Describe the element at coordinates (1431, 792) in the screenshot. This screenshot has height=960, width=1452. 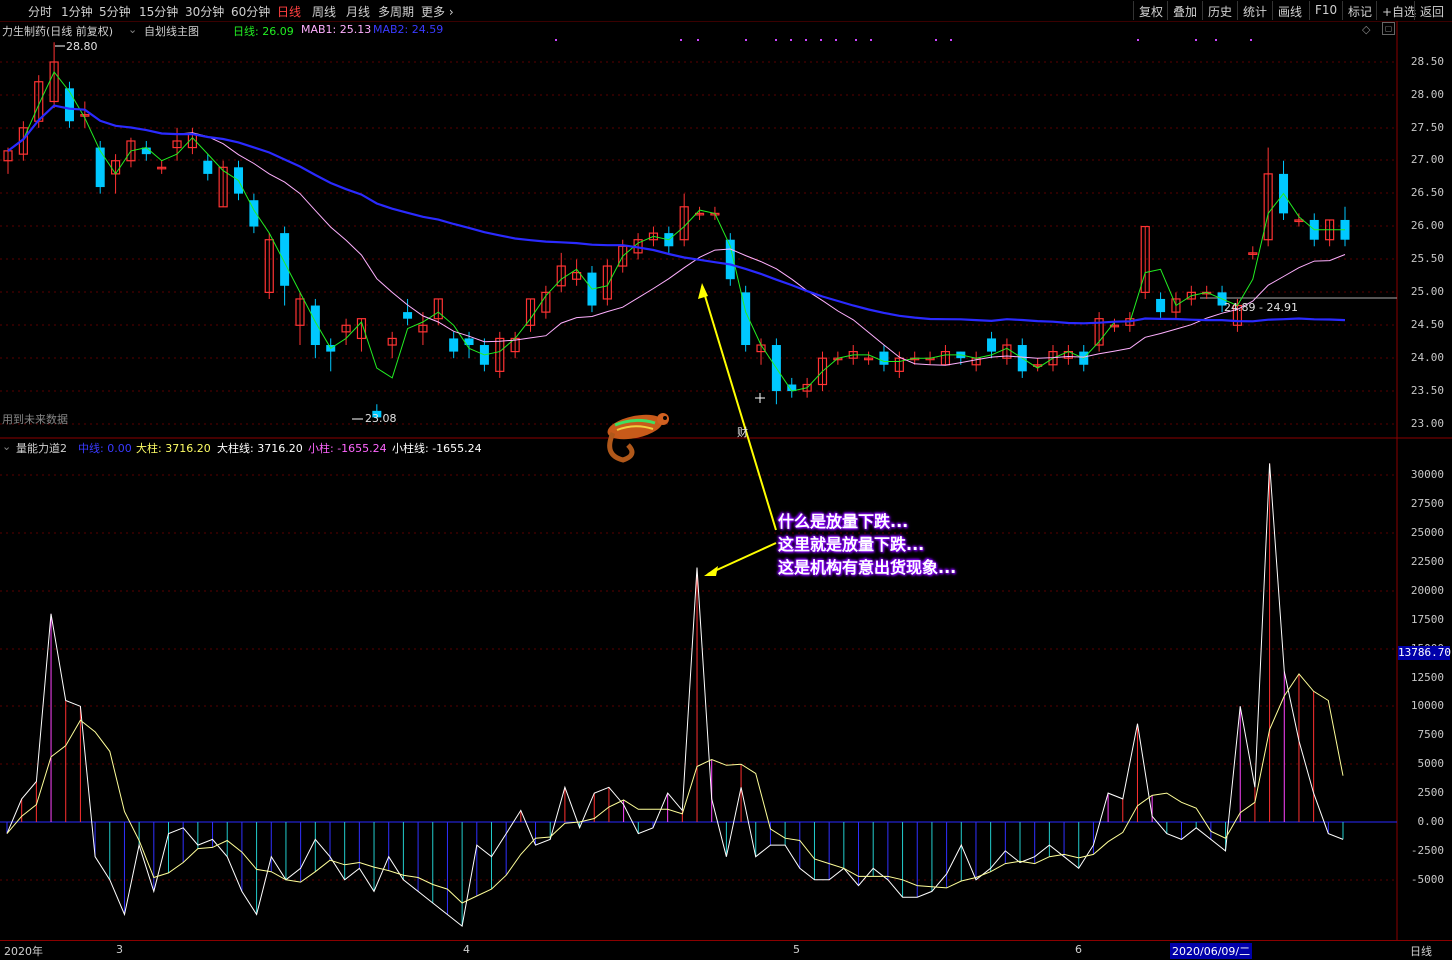
I see `value-tick: 2500` at that location.